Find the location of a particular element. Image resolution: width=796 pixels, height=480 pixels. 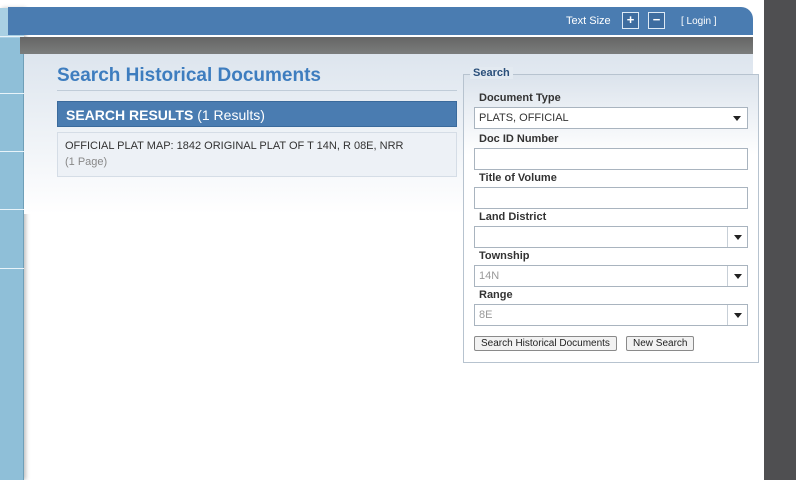

range-label: Range is located at coordinates (496, 295).